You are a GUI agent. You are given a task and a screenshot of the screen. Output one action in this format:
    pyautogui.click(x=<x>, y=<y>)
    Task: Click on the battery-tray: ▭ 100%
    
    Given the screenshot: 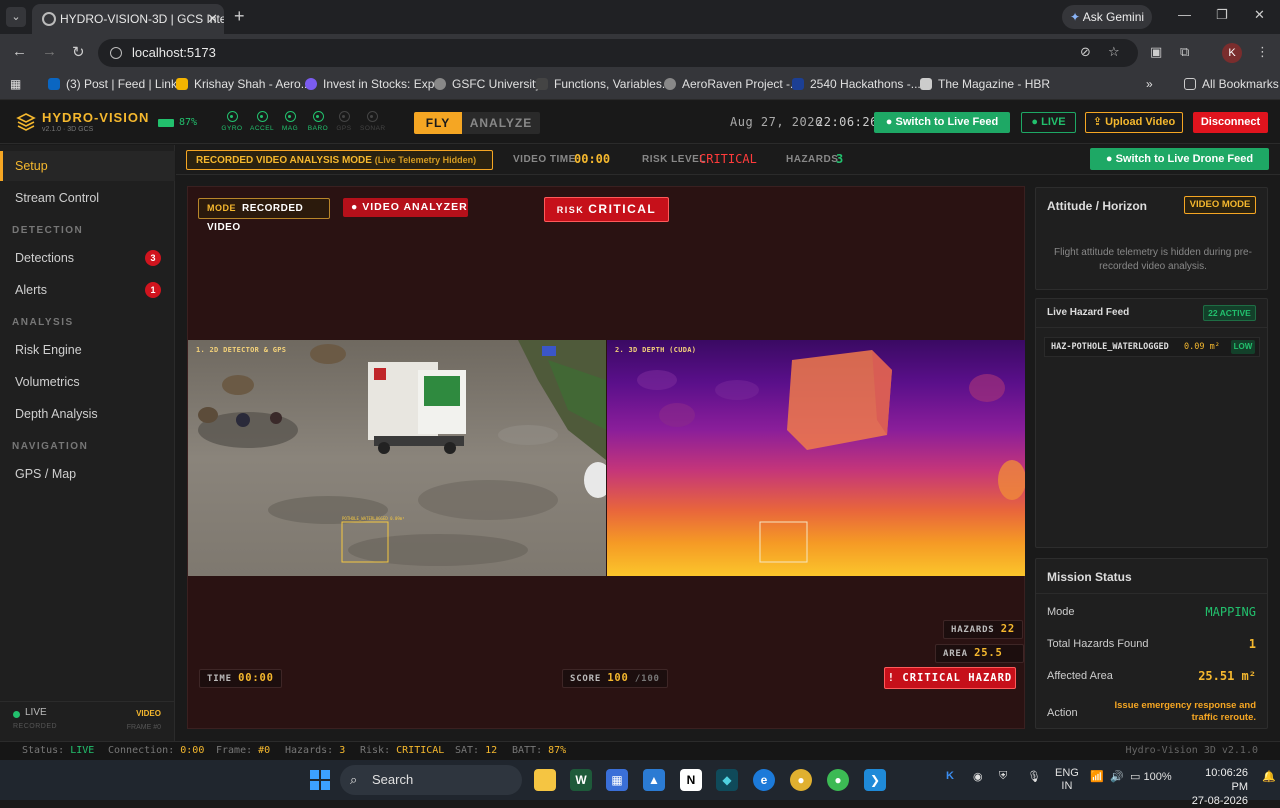 What is the action you would take?
    pyautogui.click(x=1151, y=776)
    